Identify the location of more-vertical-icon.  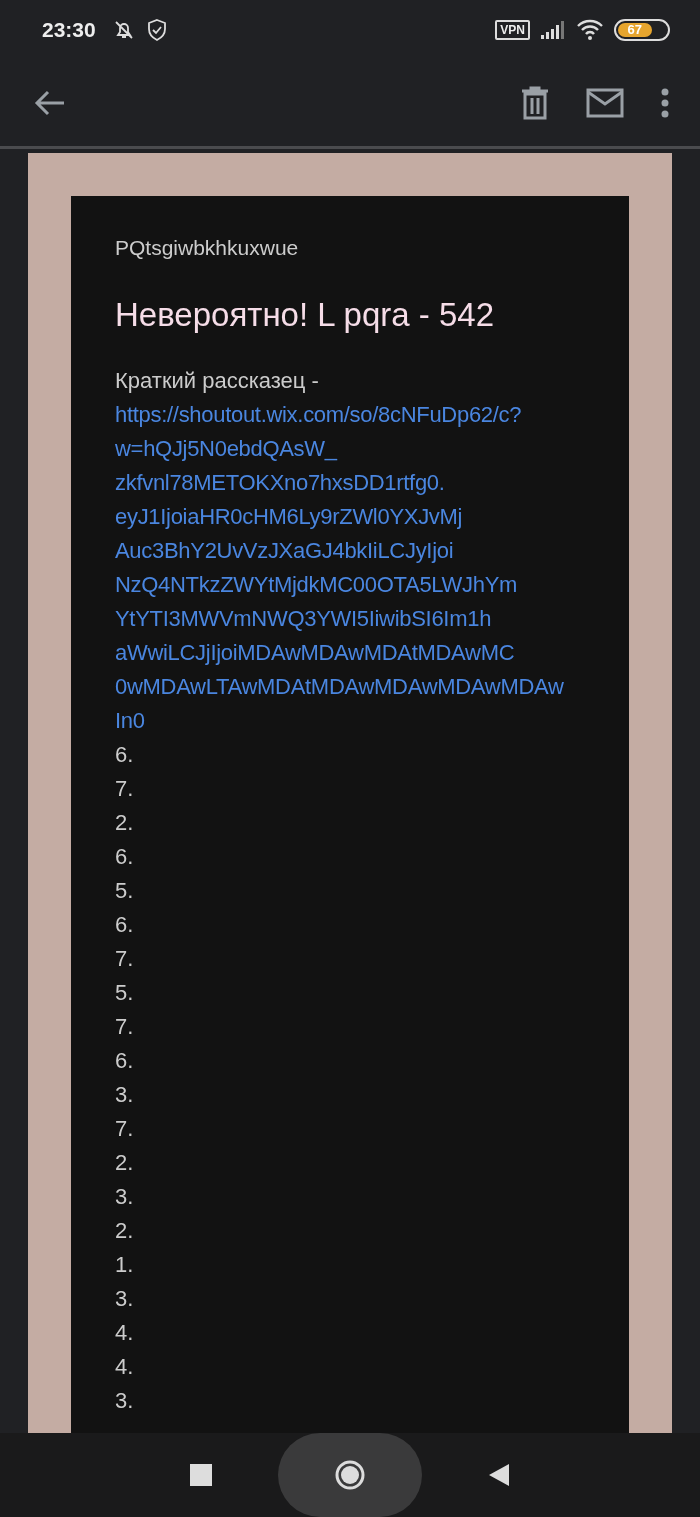
(665, 103).